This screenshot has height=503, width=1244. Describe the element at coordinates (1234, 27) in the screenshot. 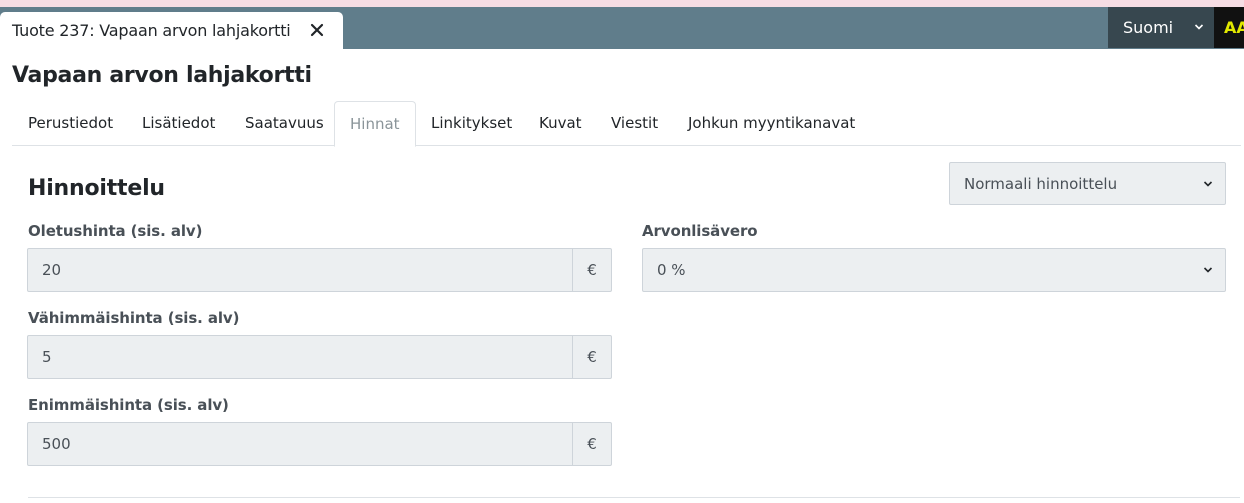

I see `accessibility-label: AA` at that location.